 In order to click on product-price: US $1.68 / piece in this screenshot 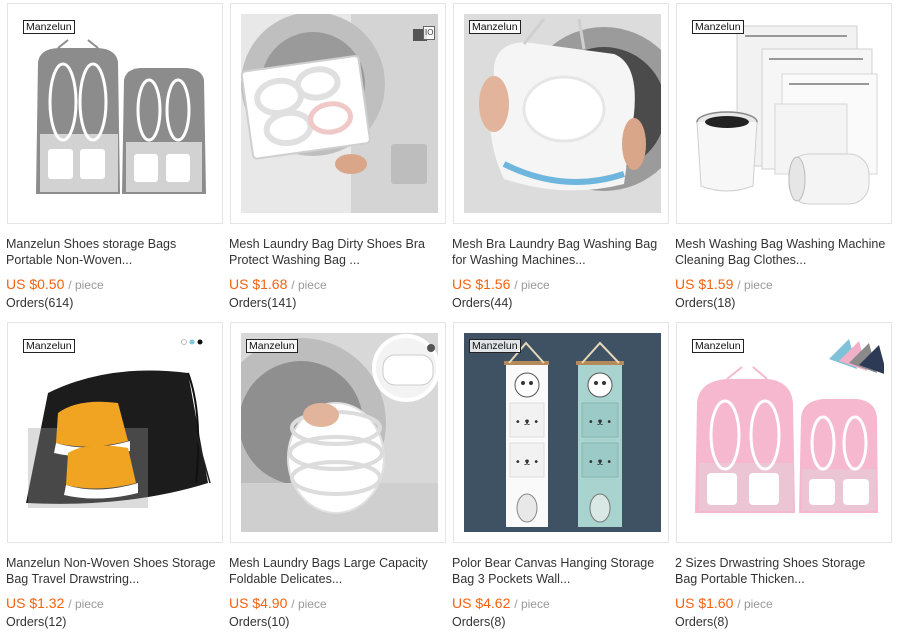, I will do `click(278, 284)`.